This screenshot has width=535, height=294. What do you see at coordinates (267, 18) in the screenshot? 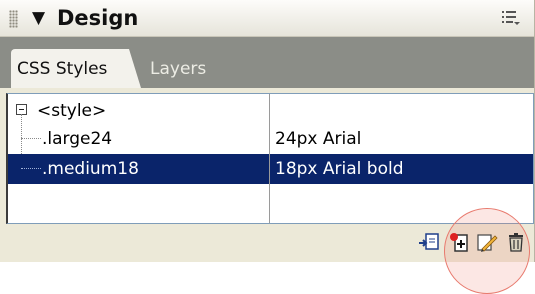
I see `panel-header: ▼ Design` at bounding box center [267, 18].